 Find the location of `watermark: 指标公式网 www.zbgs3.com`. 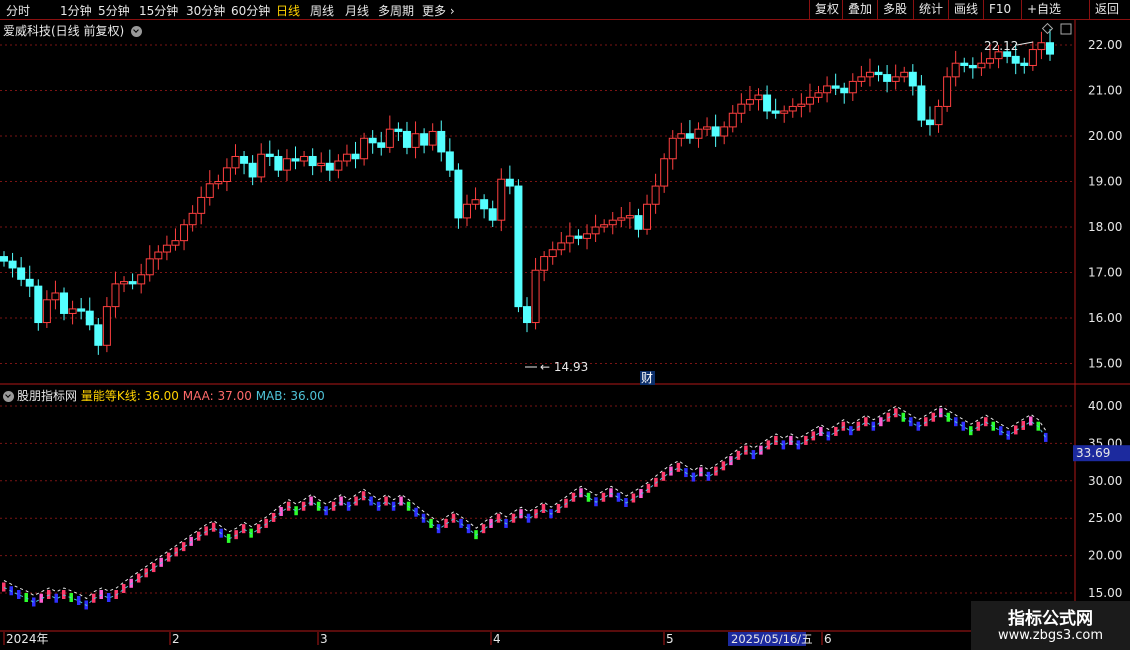

watermark: 指标公式网 www.zbgs3.com is located at coordinates (1050, 625).